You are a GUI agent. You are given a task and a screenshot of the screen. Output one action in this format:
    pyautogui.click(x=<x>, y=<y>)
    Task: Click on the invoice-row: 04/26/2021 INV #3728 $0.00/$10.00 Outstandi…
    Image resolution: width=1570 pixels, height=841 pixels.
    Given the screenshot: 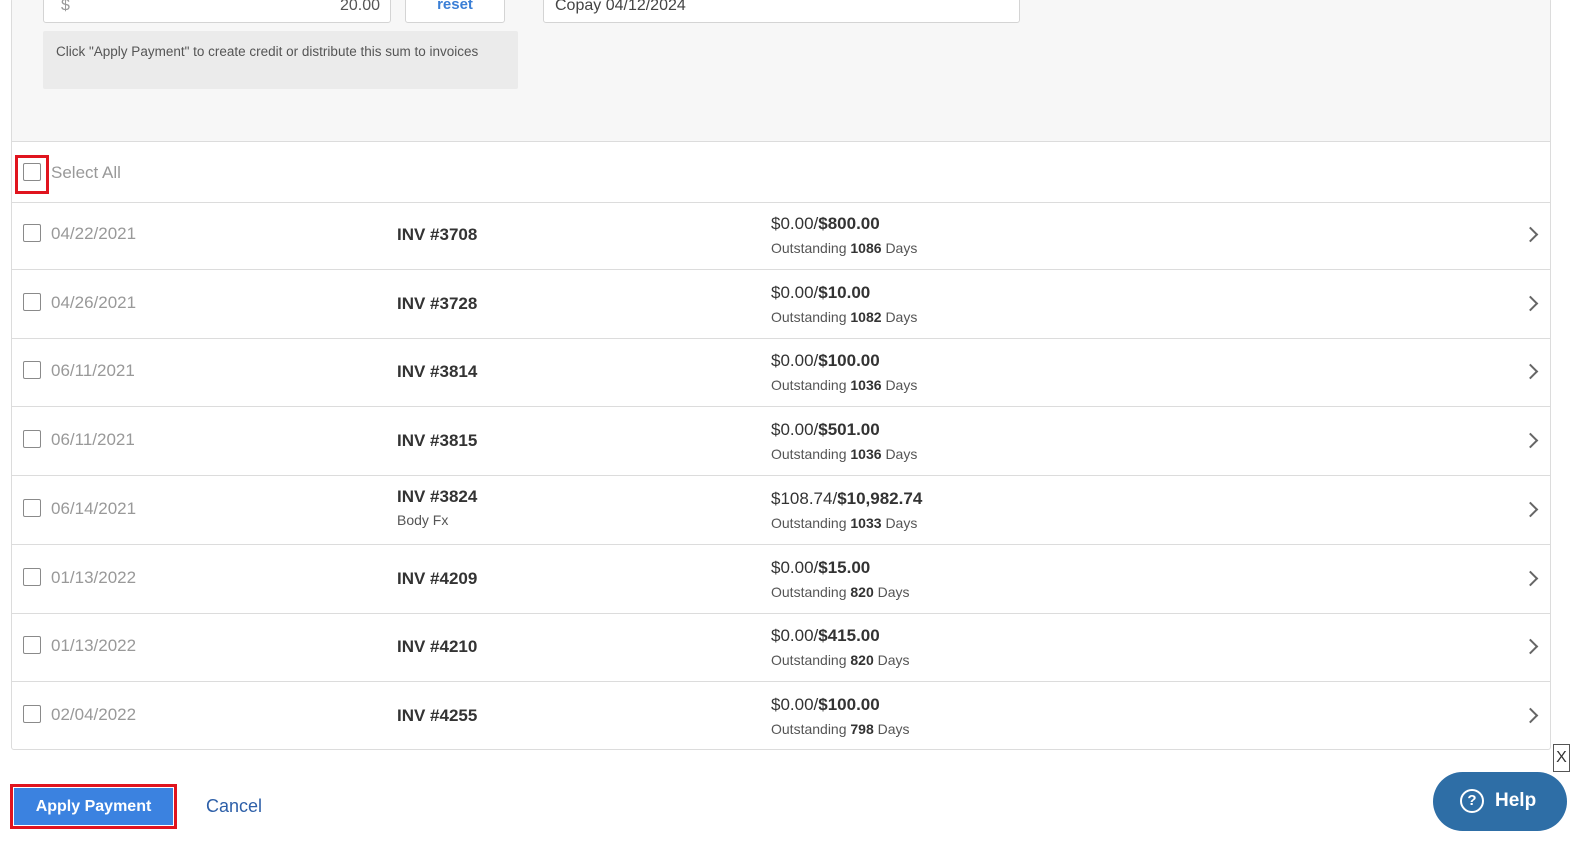 What is the action you would take?
    pyautogui.click(x=781, y=305)
    